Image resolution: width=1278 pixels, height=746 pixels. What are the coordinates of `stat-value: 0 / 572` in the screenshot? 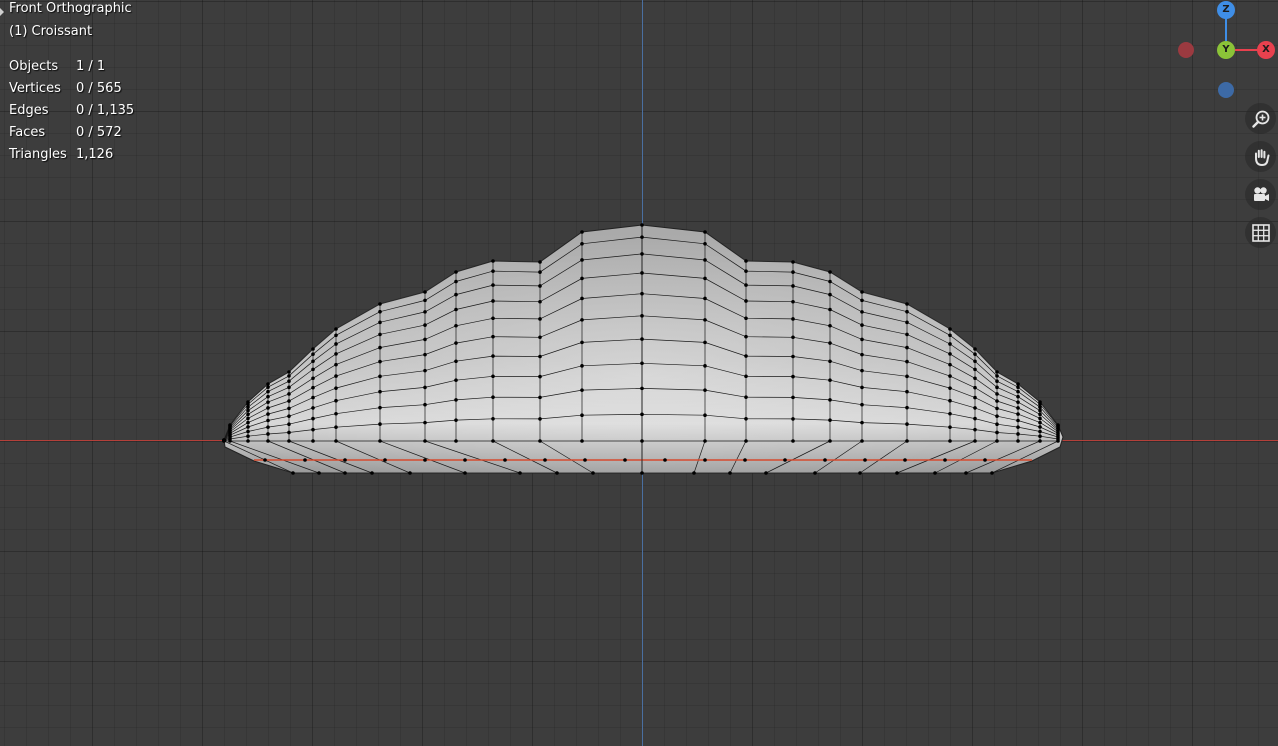 It's located at (99, 132).